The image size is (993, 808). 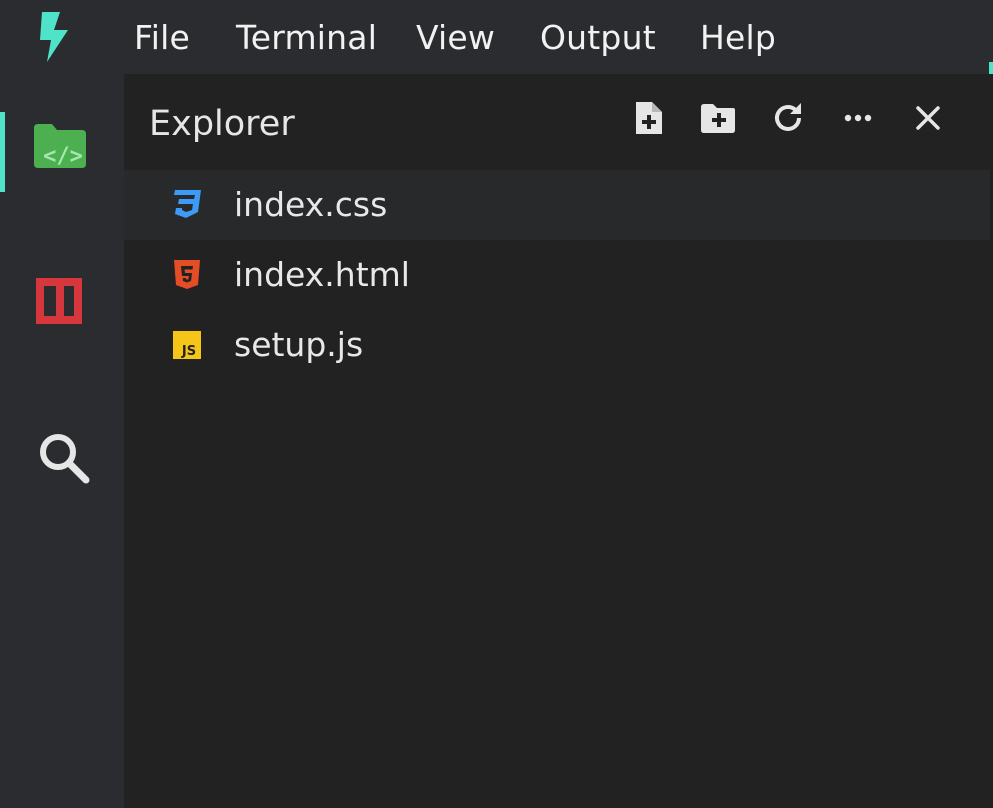 What do you see at coordinates (455, 38) in the screenshot?
I see `menu-view: View` at bounding box center [455, 38].